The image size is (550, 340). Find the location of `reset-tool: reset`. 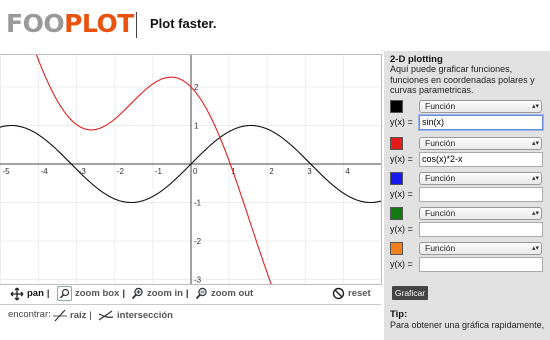

reset-tool: reset is located at coordinates (351, 293).